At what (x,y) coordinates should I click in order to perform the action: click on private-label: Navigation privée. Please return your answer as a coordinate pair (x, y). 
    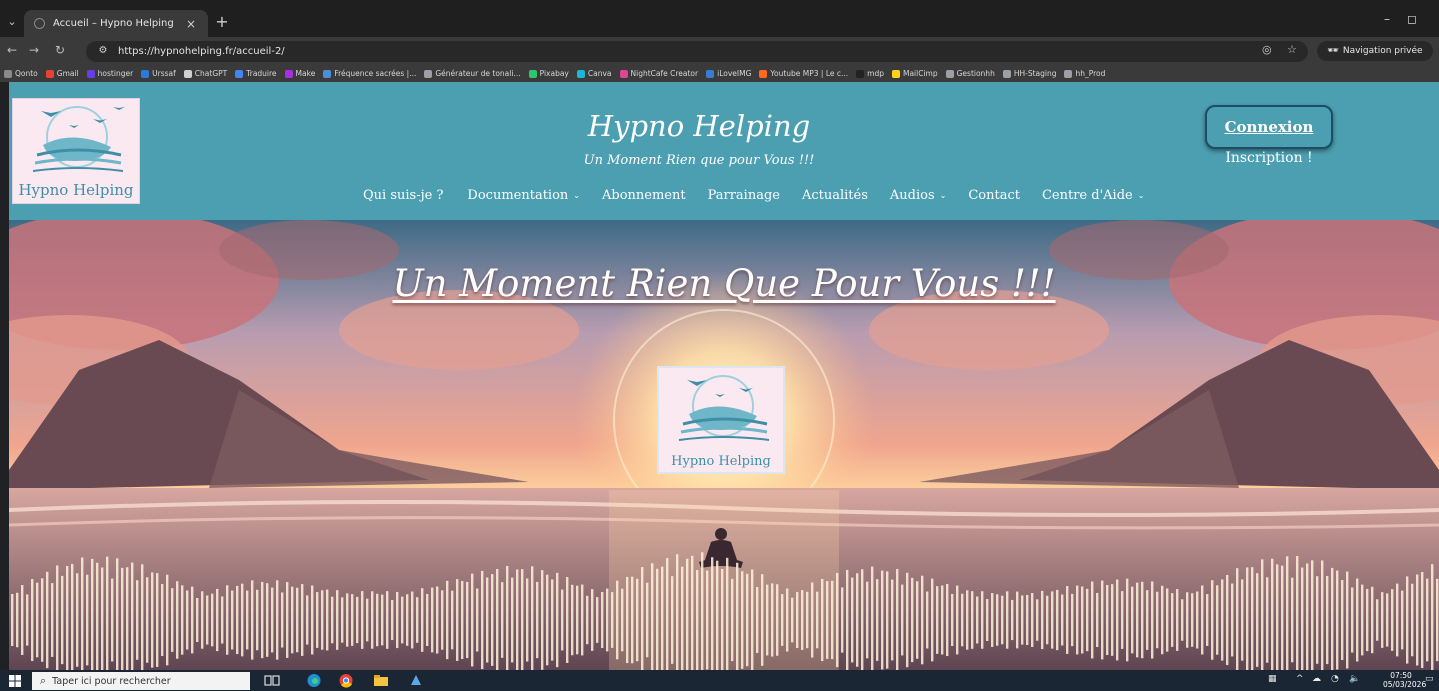
    Looking at the image, I should click on (1382, 51).